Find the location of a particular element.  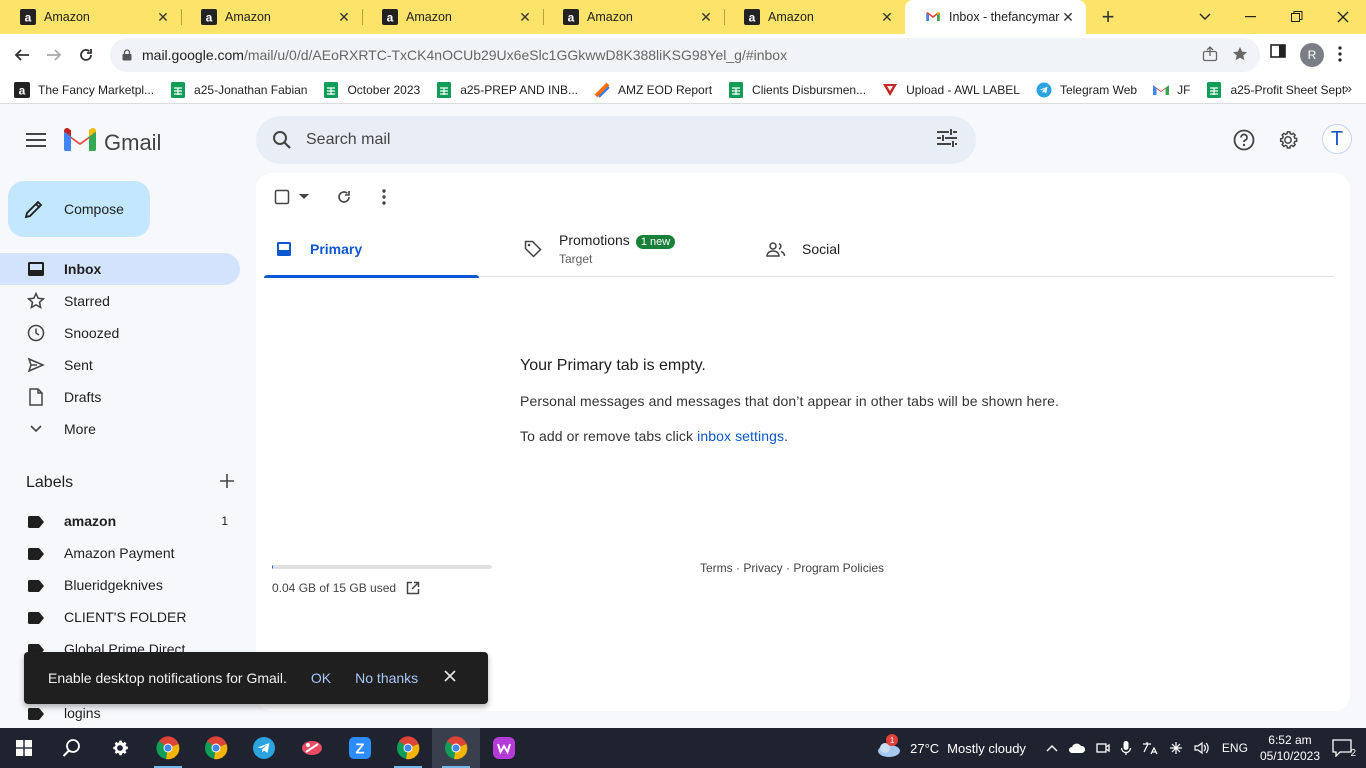

add-label-icon is located at coordinates (227, 483).